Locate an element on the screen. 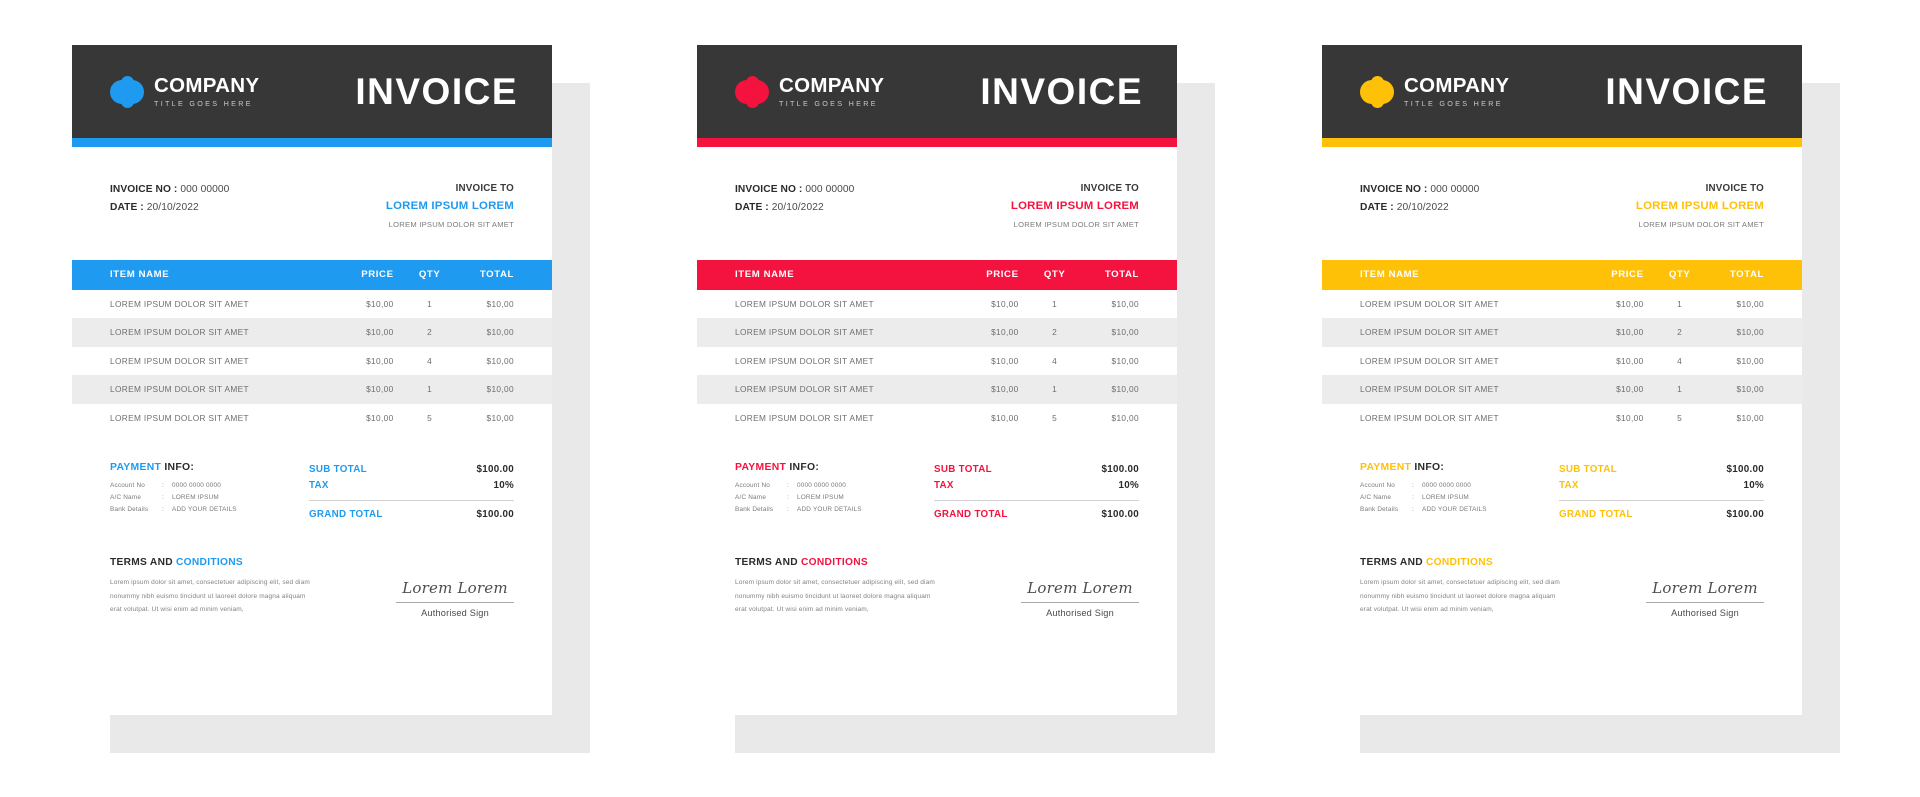 The width and height of the screenshot is (1920, 797). column-item-name: ITEM NAME is located at coordinates (140, 275).